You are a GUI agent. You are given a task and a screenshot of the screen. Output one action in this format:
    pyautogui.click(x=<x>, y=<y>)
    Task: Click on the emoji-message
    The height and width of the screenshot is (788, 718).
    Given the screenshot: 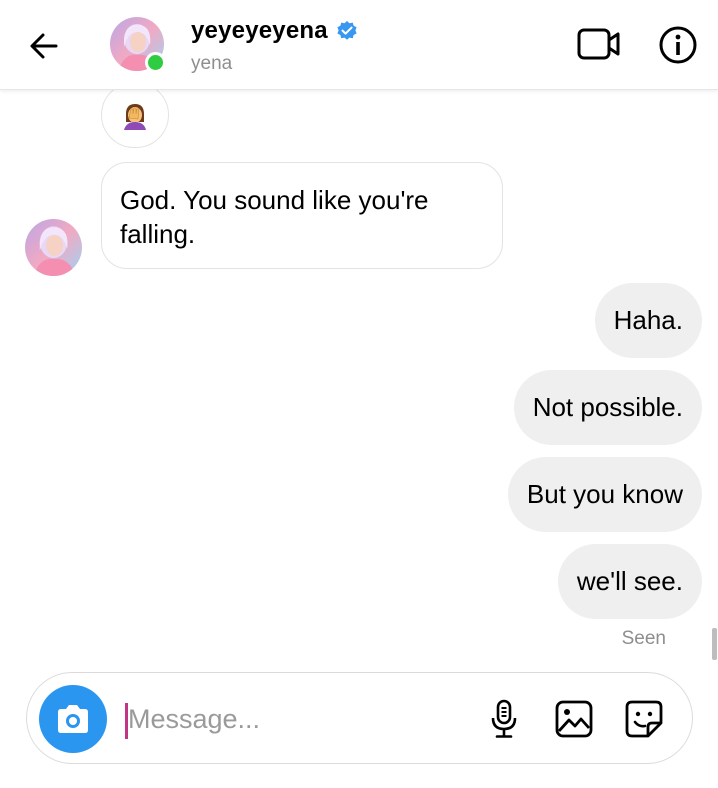 What is the action you would take?
    pyautogui.click(x=135, y=115)
    